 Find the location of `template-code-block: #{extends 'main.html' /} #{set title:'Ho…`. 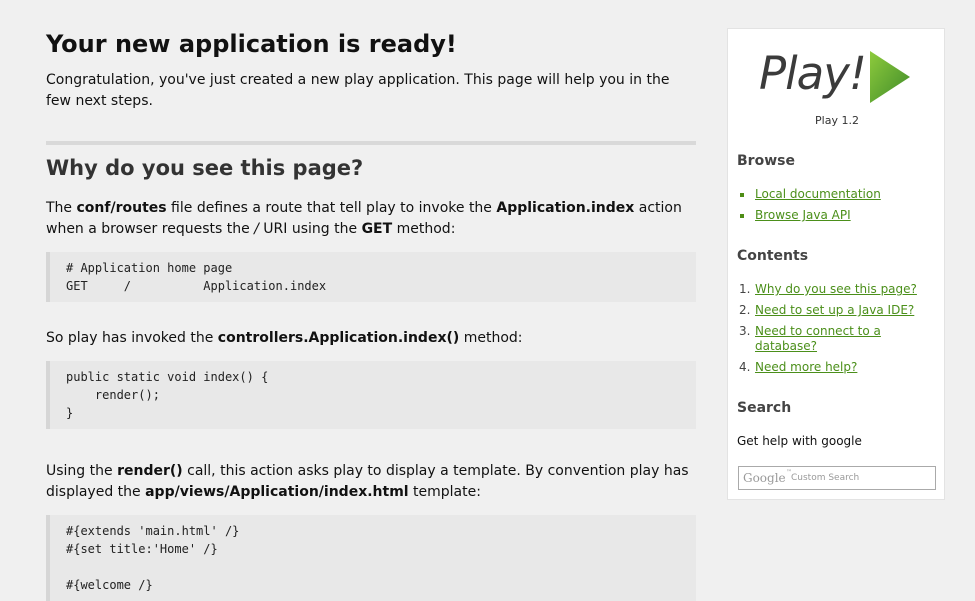

template-code-block: #{extends 'main.html' /} #{set title:'Ho… is located at coordinates (371, 558).